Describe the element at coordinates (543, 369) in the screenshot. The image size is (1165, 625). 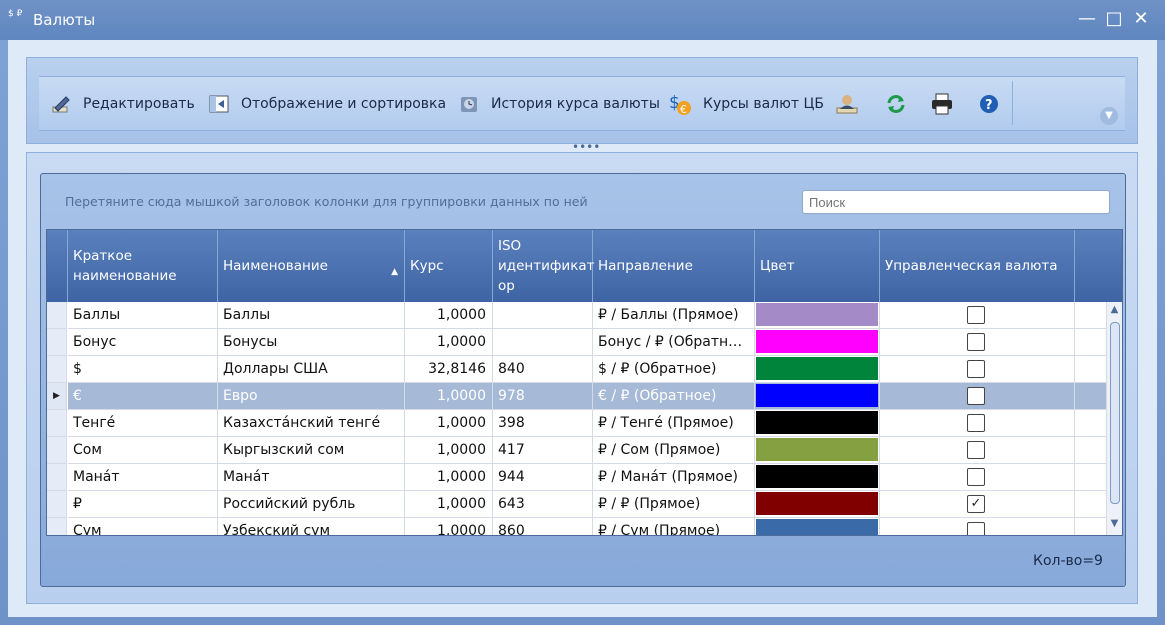
I see `cell-iso: 840` at that location.